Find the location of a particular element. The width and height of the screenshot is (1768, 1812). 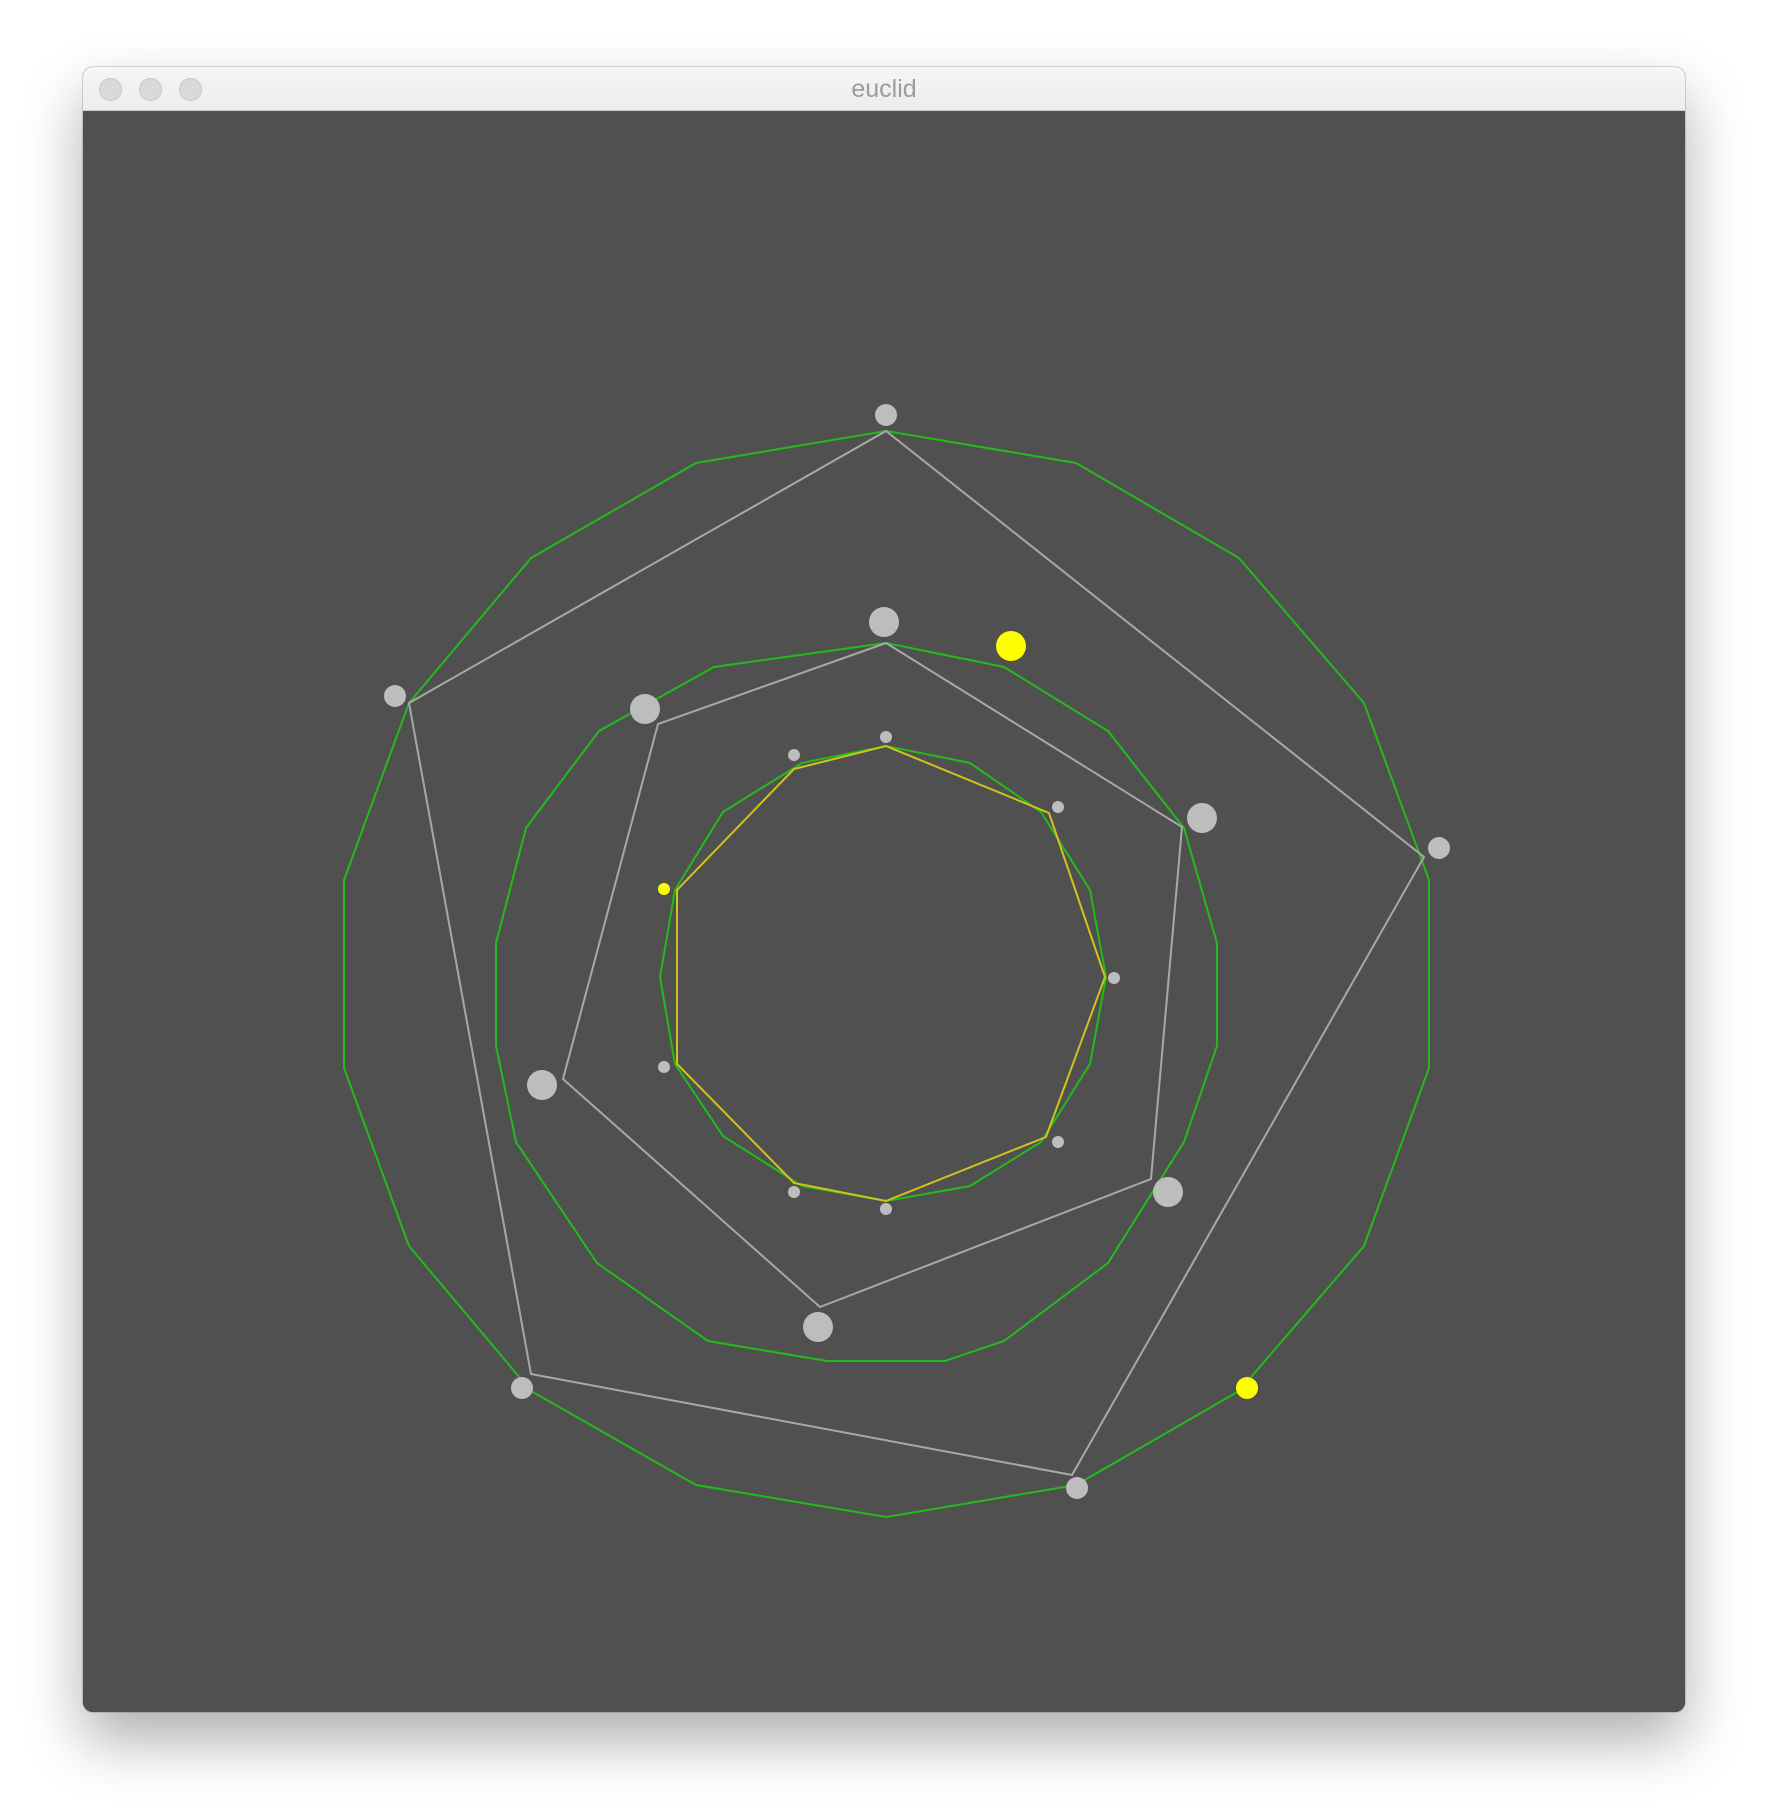

inner-figure is located at coordinates (889, 973).